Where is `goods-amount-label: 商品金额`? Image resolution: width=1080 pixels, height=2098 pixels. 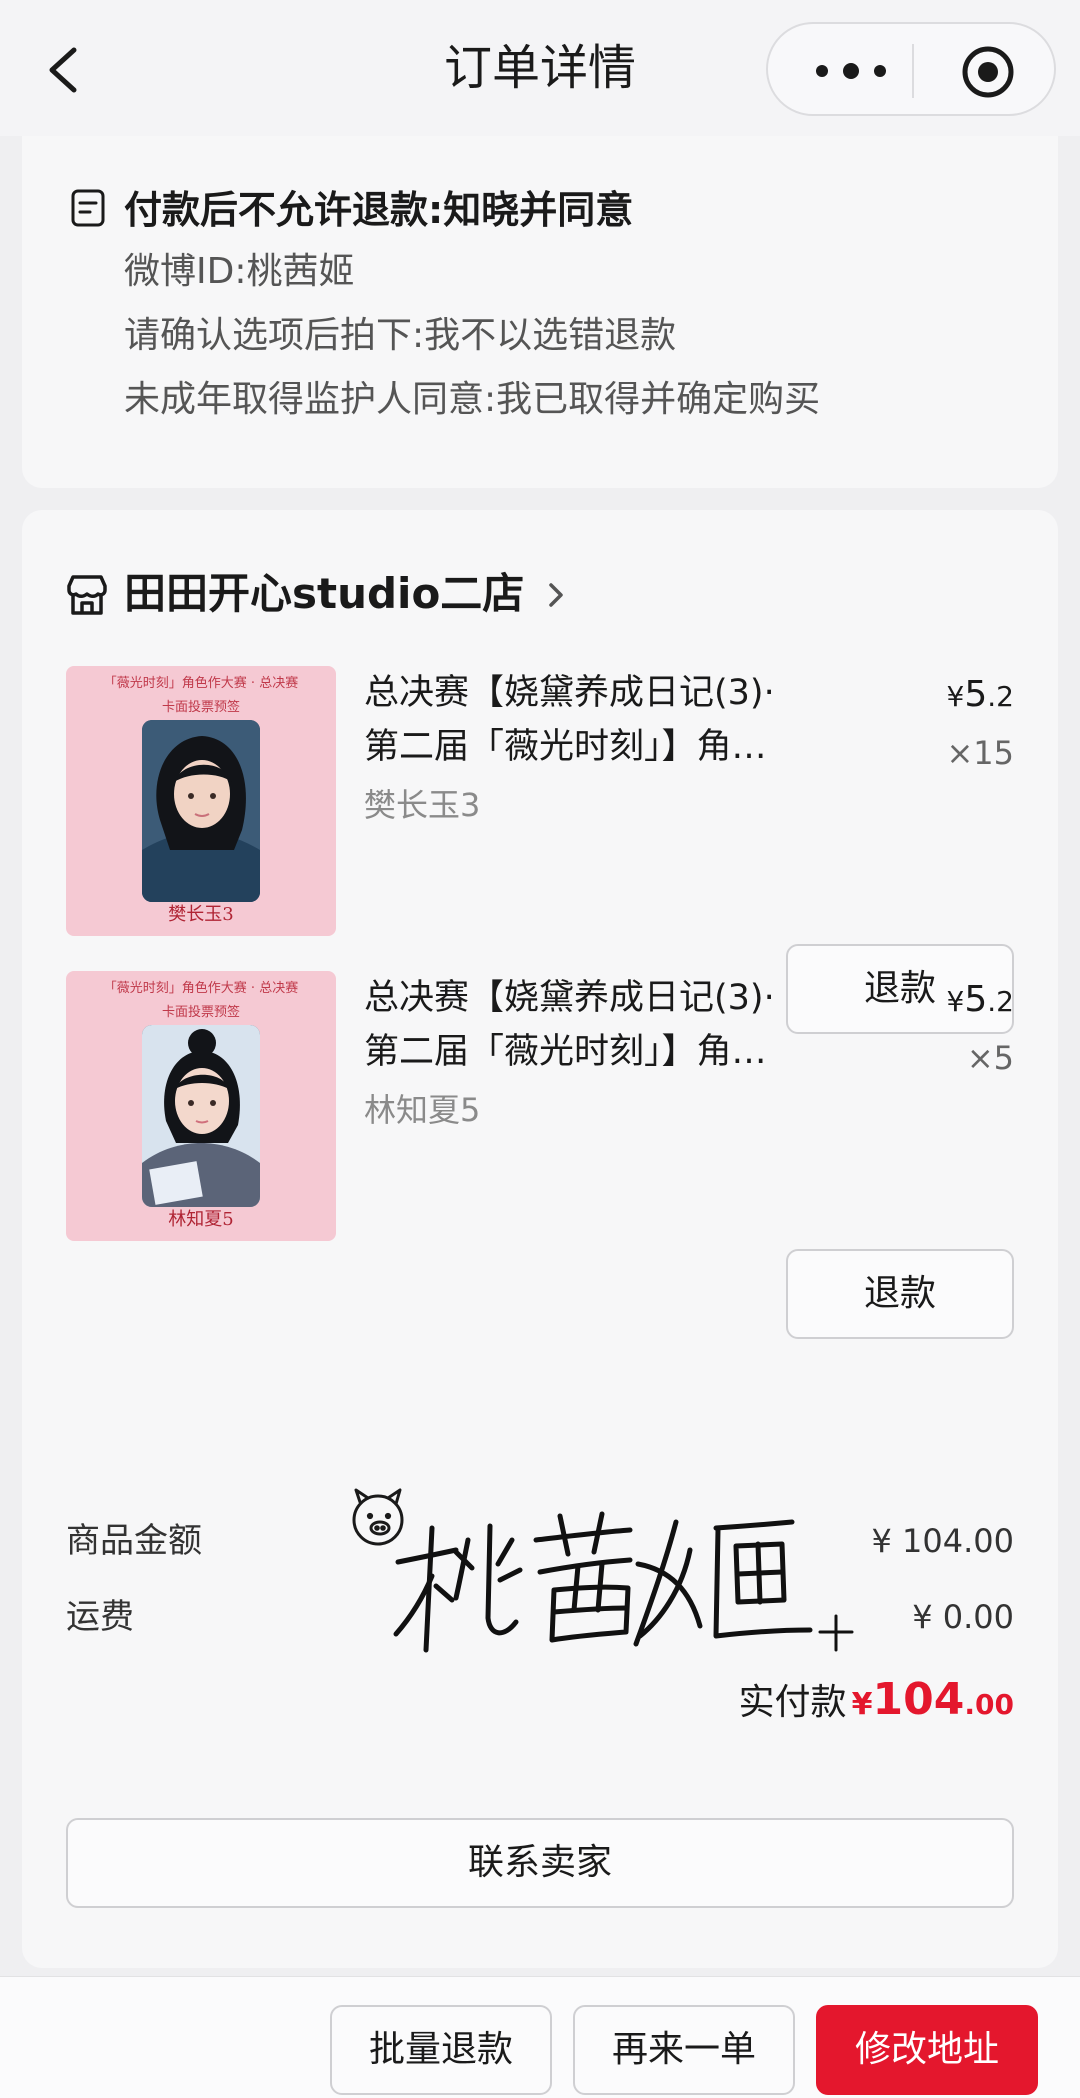 goods-amount-label: 商品金额 is located at coordinates (134, 1541).